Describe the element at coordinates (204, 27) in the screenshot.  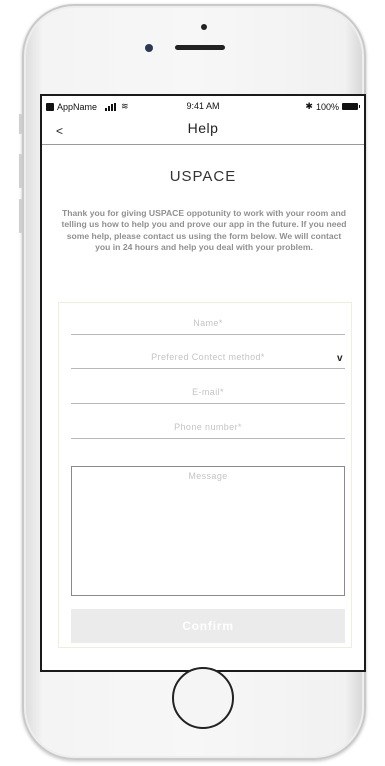
I see `proximity-sensor` at that location.